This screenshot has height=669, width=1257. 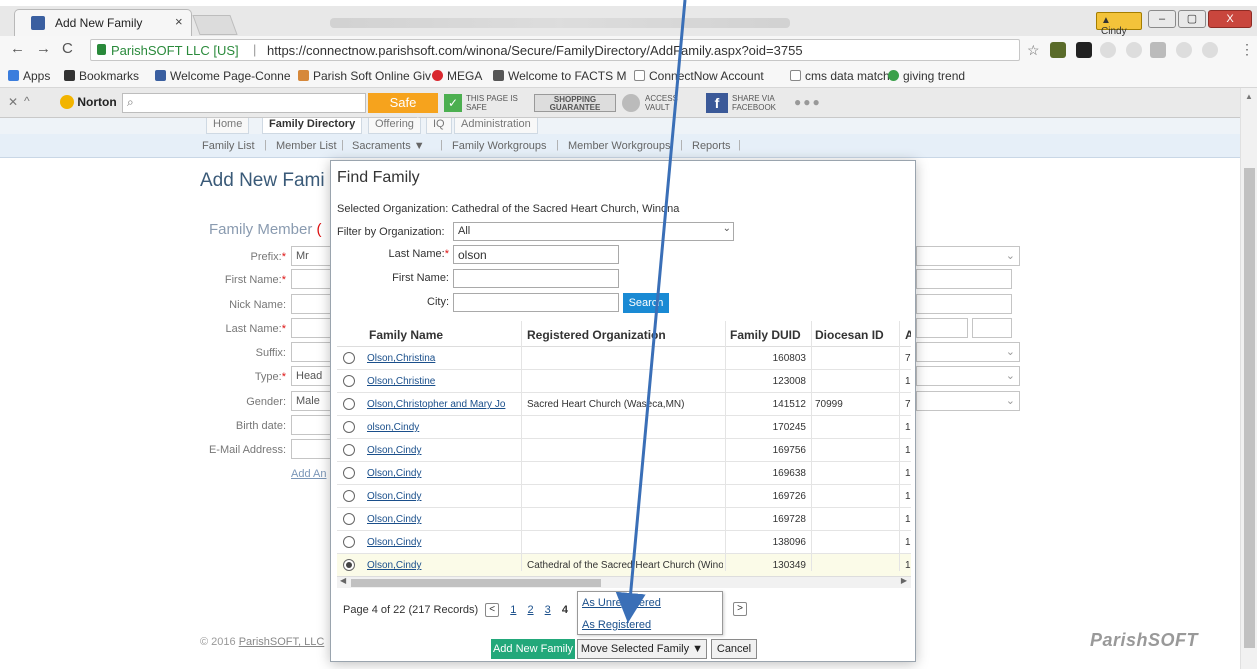 What do you see at coordinates (311, 449) in the screenshot?
I see `email-input` at bounding box center [311, 449].